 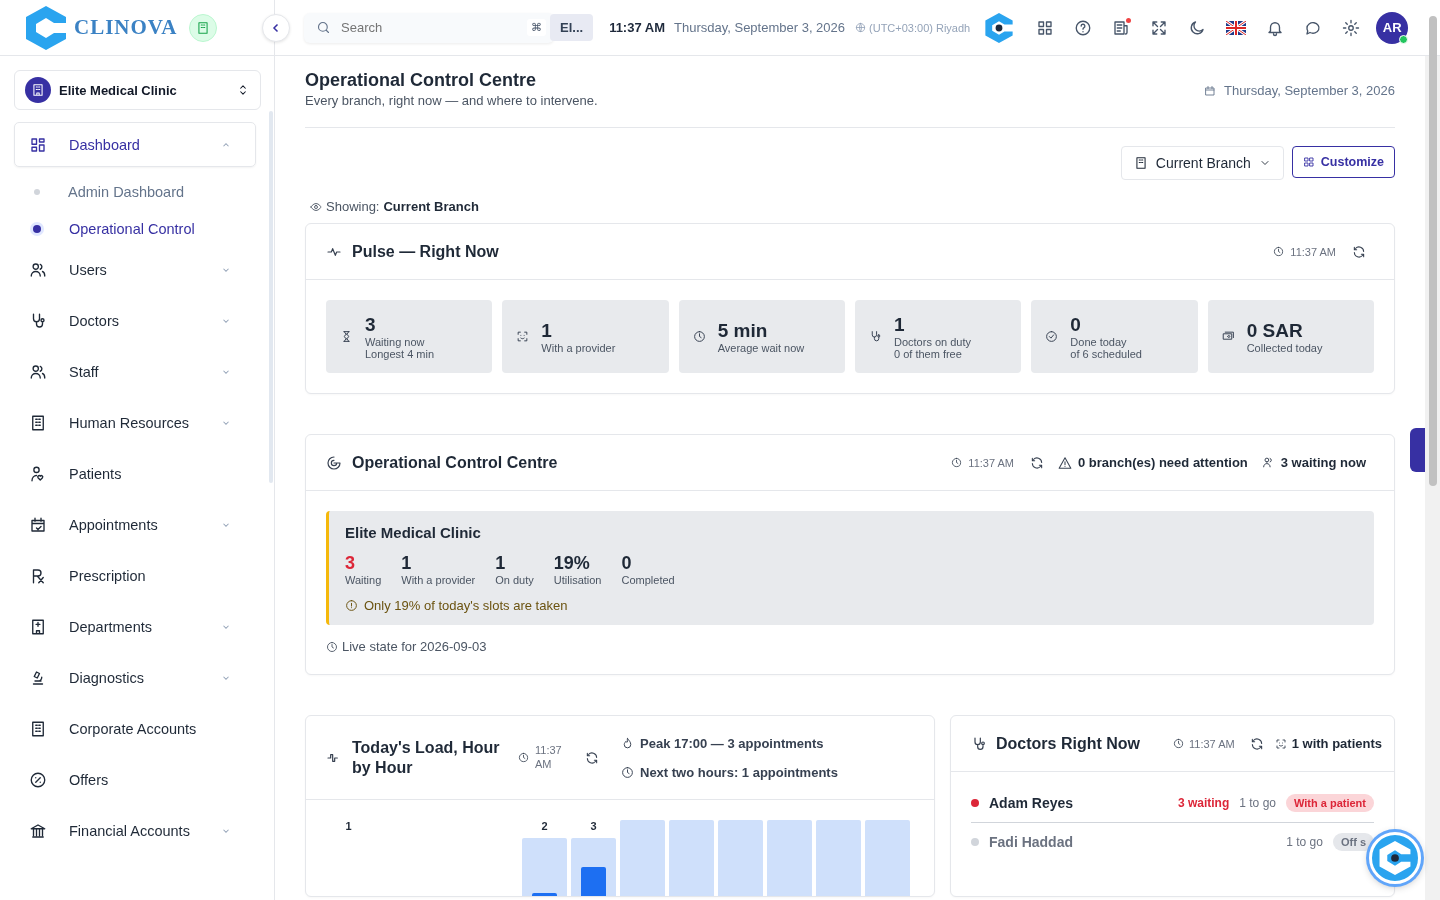 What do you see at coordinates (1083, 27) in the screenshot?
I see `help-icon` at bounding box center [1083, 27].